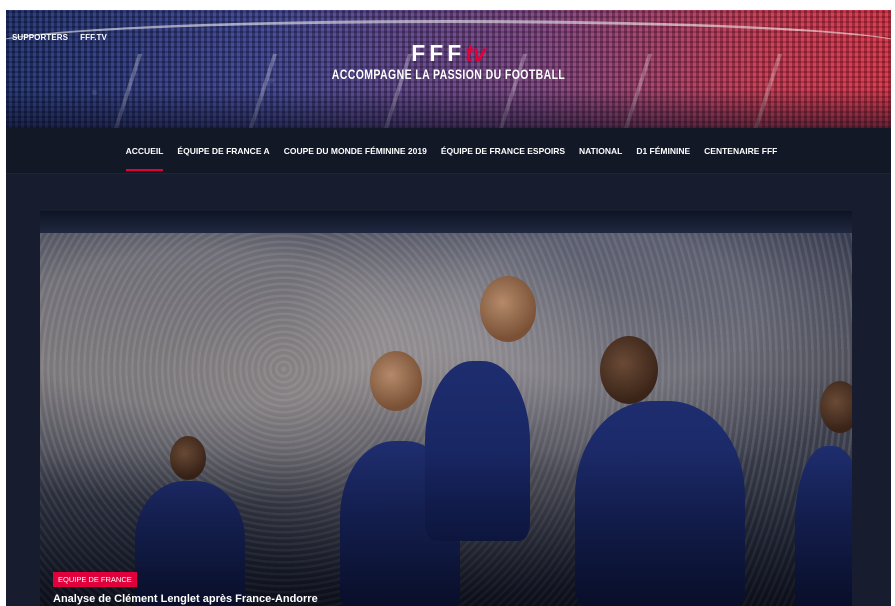 The width and height of the screenshot is (895, 606). What do you see at coordinates (600, 151) in the screenshot?
I see `nav-item-national: NATIONAL` at bounding box center [600, 151].